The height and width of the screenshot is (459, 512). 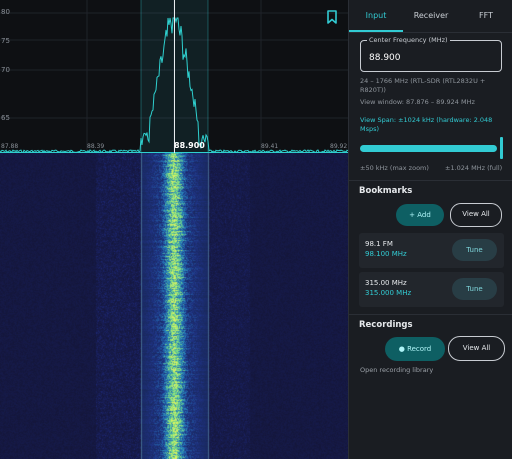 What do you see at coordinates (96, 146) in the screenshot?
I see `freq-tick-88.39: 88.39` at bounding box center [96, 146].